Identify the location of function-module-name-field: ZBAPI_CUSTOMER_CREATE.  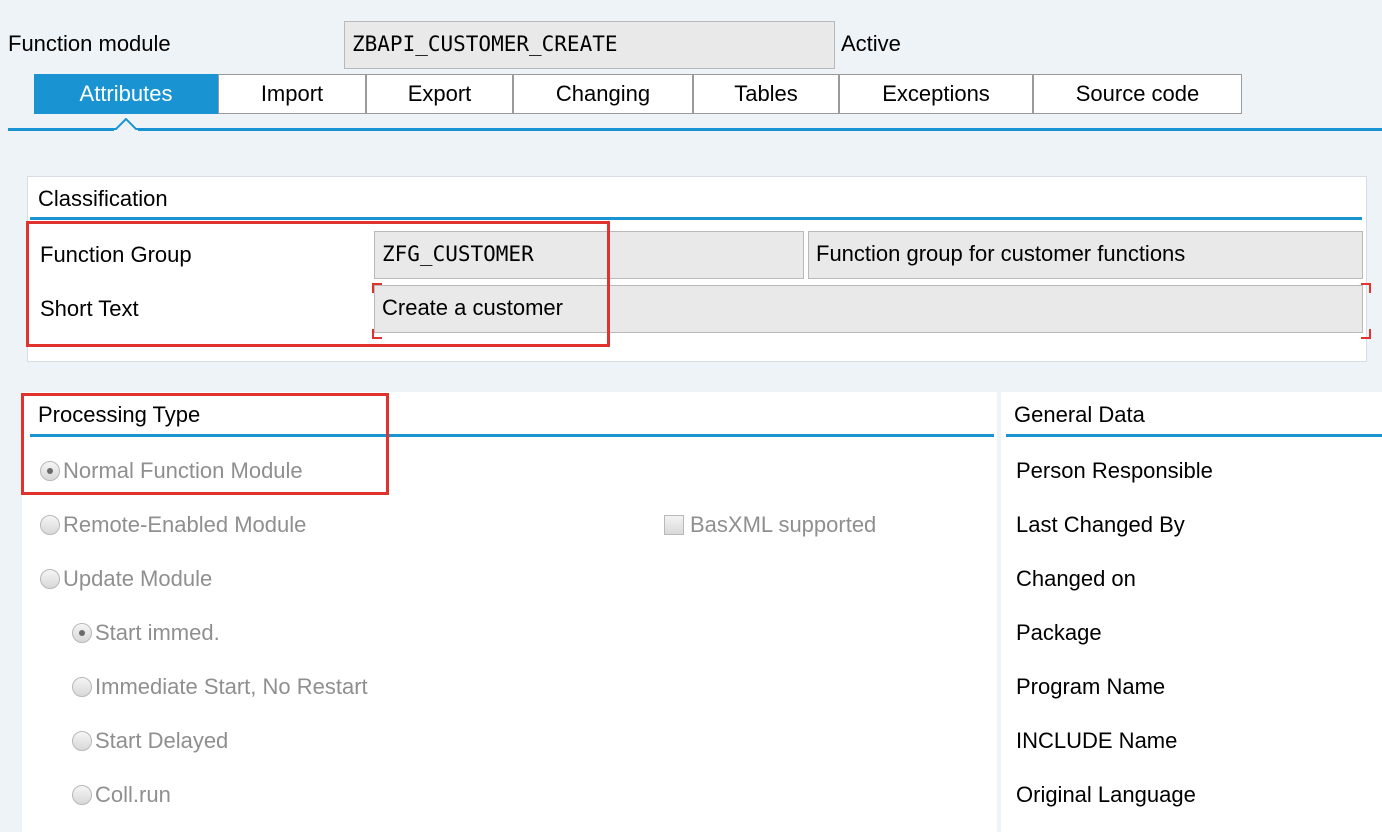
(589, 45).